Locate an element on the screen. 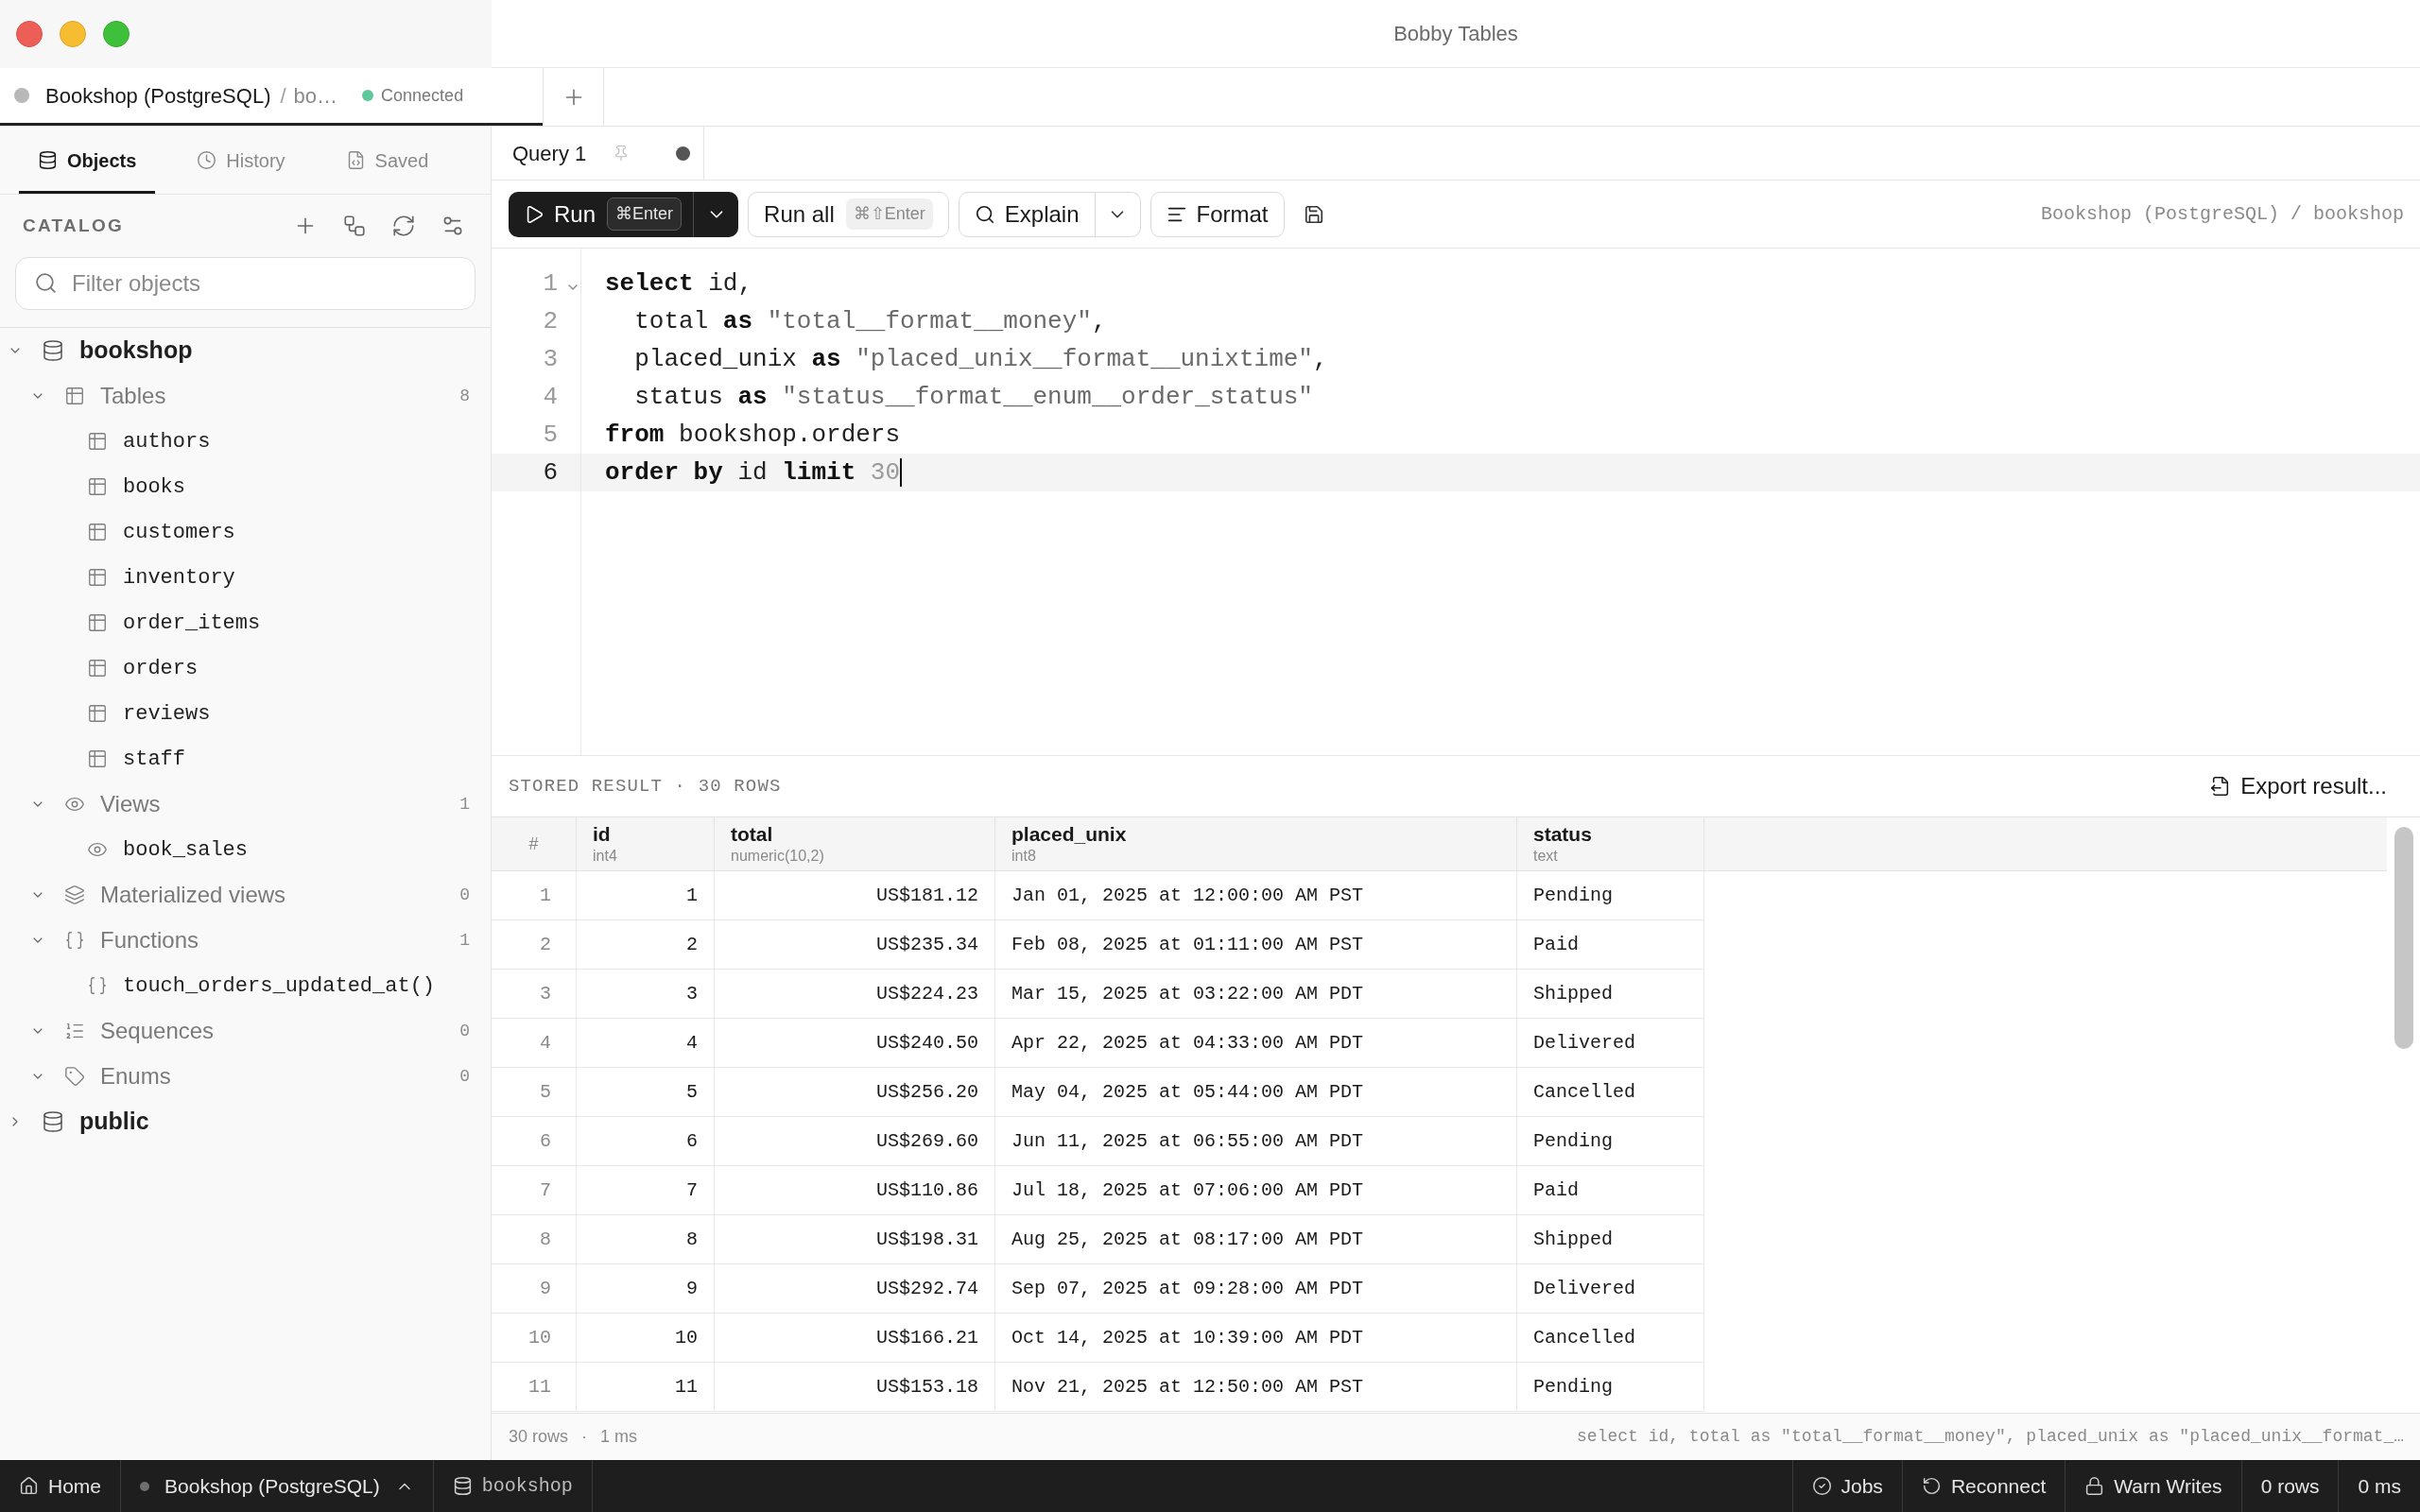  save-icon is located at coordinates (1313, 214).